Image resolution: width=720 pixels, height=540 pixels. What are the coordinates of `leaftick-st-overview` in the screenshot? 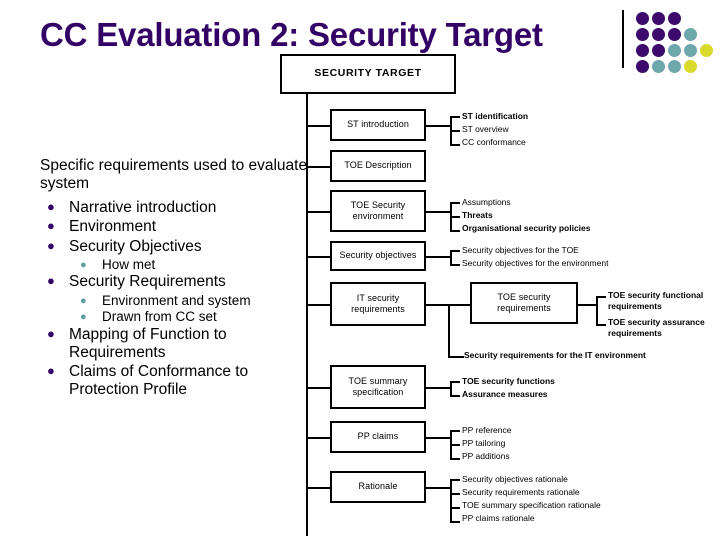 It's located at (455, 131).